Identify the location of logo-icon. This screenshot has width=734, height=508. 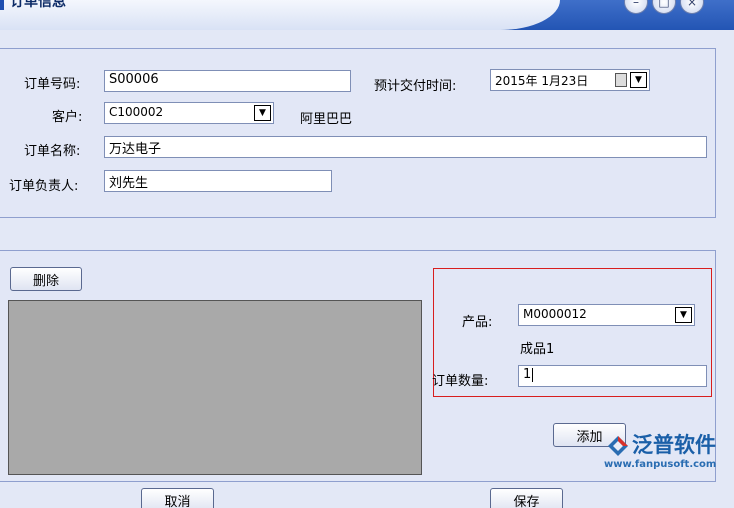
(618, 446).